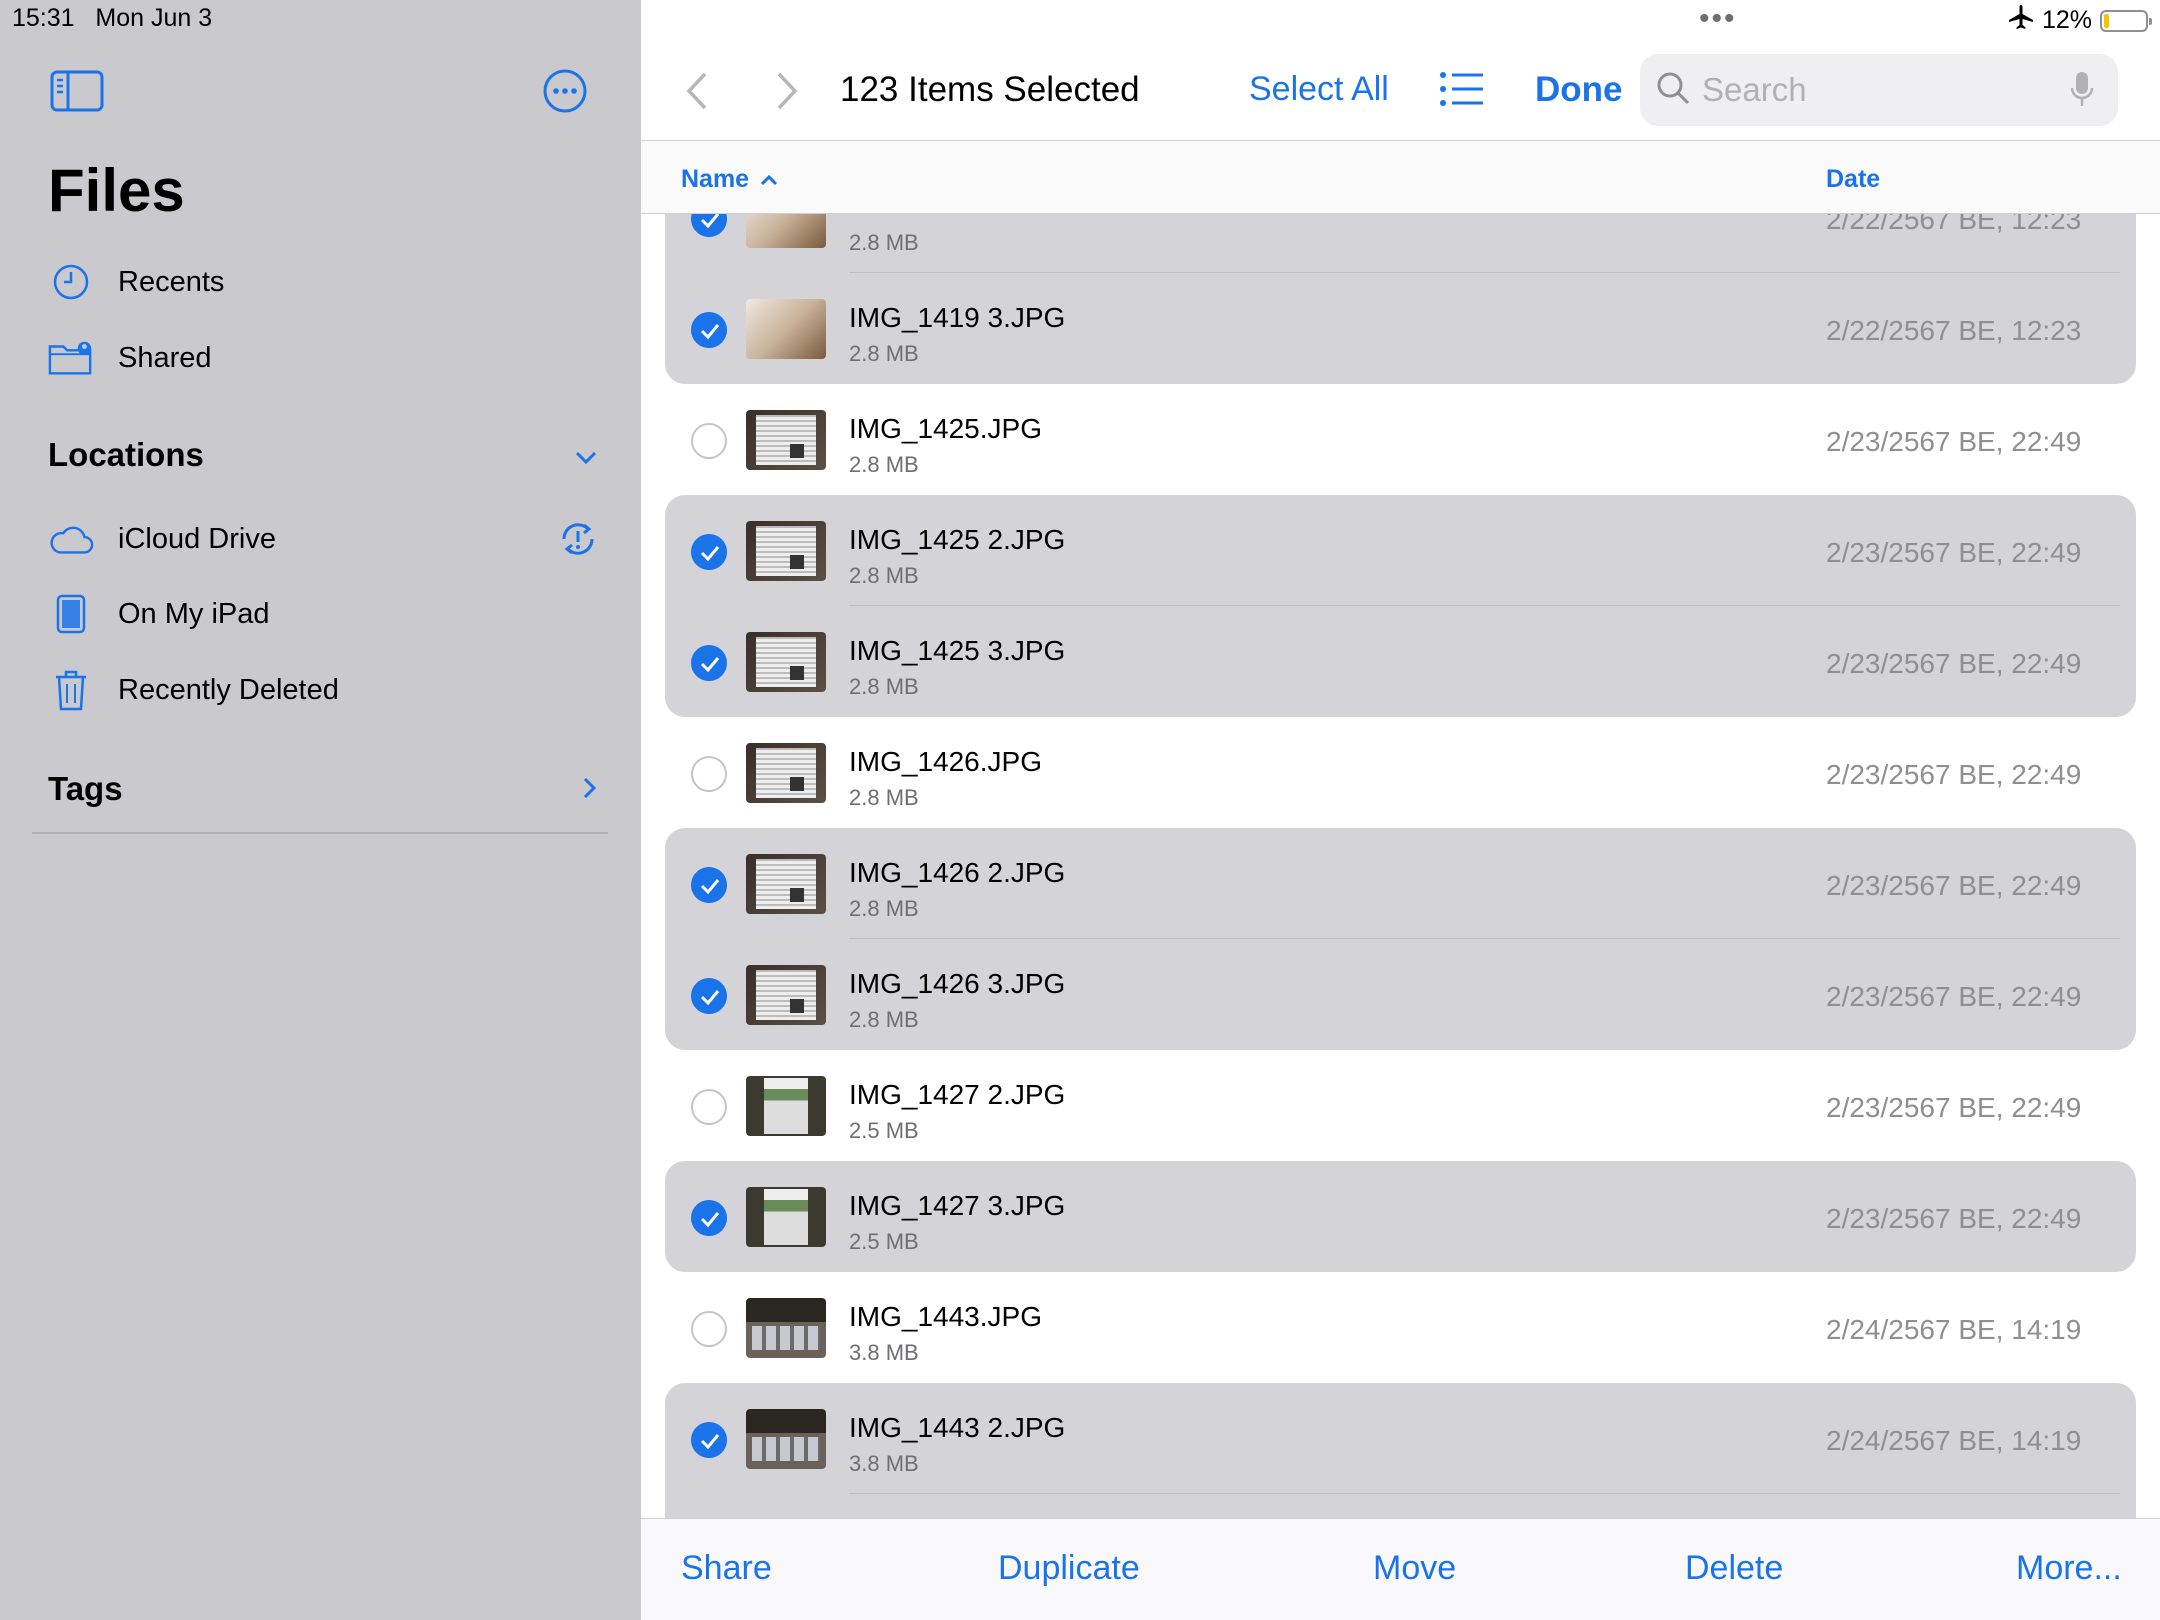 The width and height of the screenshot is (2160, 1620). What do you see at coordinates (1400, 177) in the screenshot?
I see `column-header: Name Date` at bounding box center [1400, 177].